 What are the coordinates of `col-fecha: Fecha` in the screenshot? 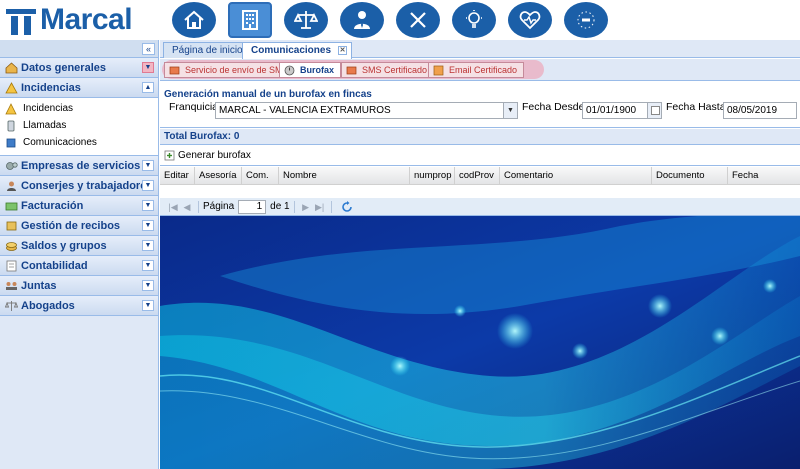 It's located at (764, 176).